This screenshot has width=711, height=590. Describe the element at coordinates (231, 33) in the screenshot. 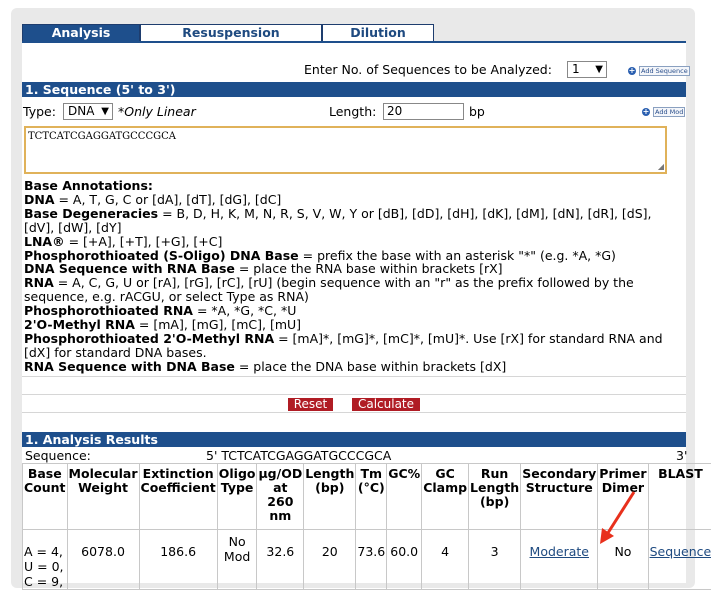

I see `tab-resuspension: Resuspension` at that location.